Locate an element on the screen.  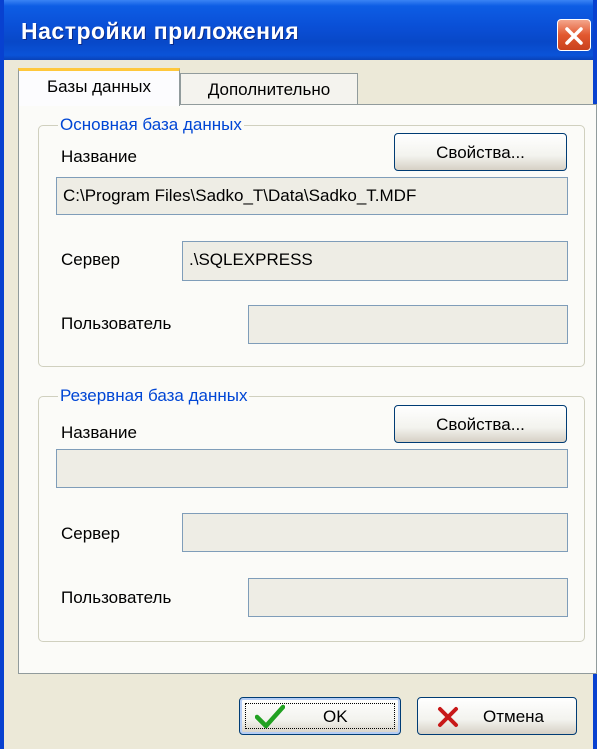
backup-db-name-field is located at coordinates (312, 468).